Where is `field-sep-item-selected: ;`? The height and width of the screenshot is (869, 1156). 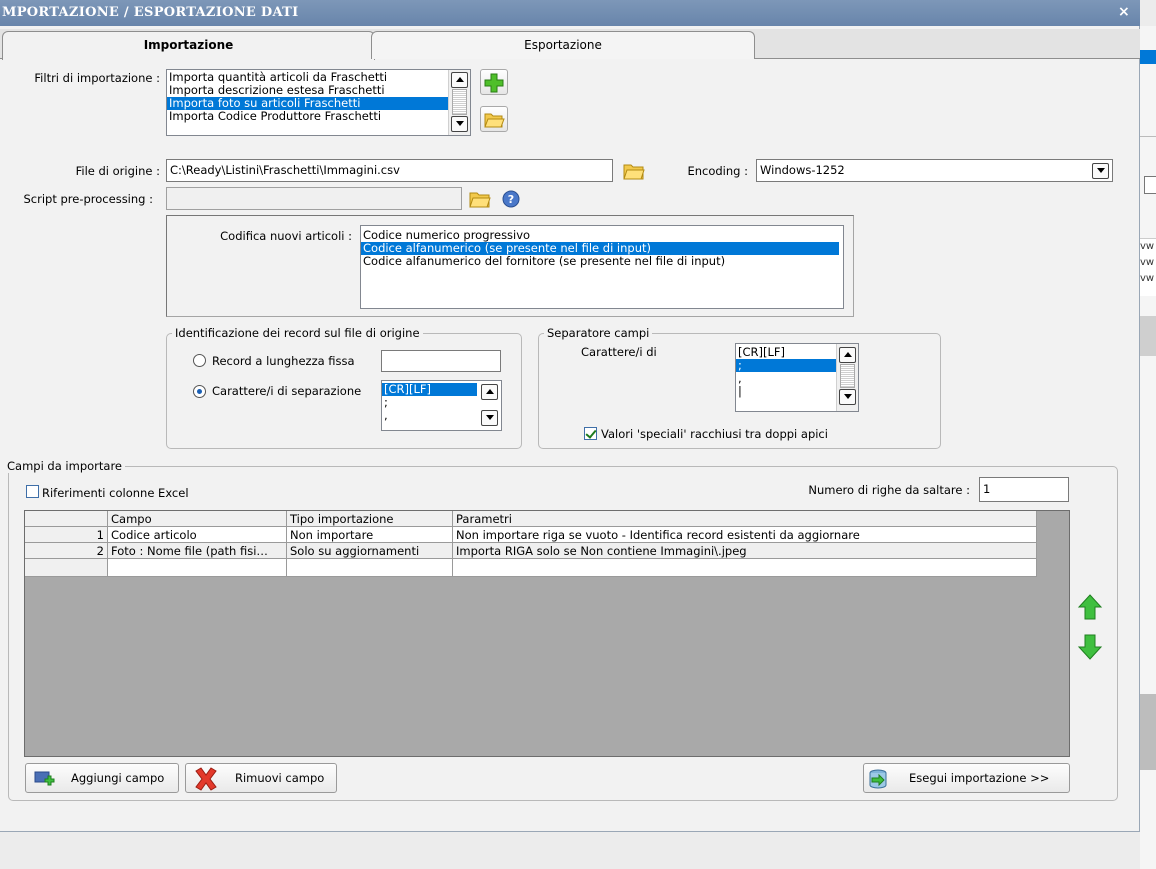 field-sep-item-selected: ; is located at coordinates (786, 365).